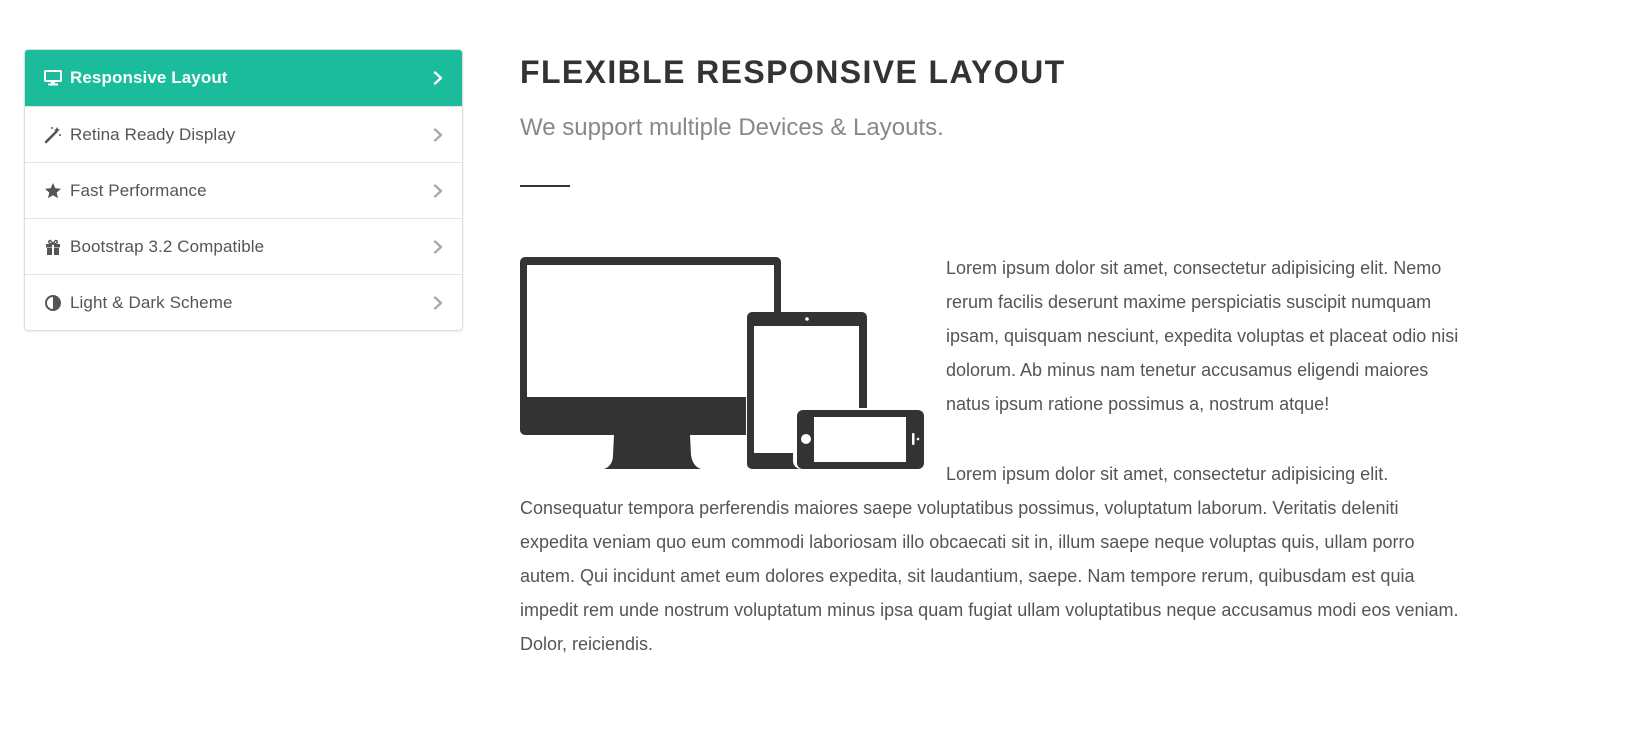 Image resolution: width=1641 pixels, height=741 pixels. Describe the element at coordinates (53, 78) in the screenshot. I see `desktop-icon` at that location.